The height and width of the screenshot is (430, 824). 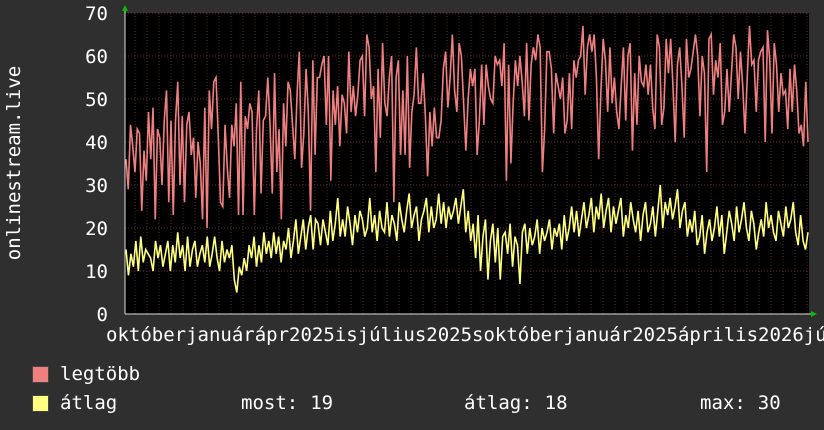 What do you see at coordinates (96, 186) in the screenshot?
I see `y-tick-label: 30` at bounding box center [96, 186].